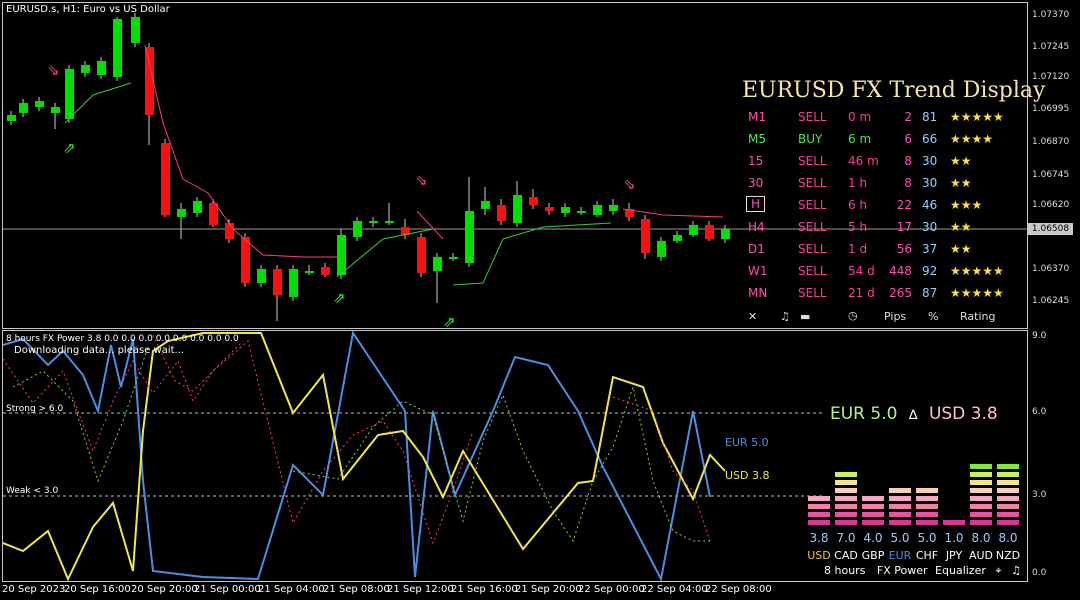 The image size is (1080, 600). Describe the element at coordinates (805, 316) in the screenshot. I see `wave-icon: ▬` at that location.